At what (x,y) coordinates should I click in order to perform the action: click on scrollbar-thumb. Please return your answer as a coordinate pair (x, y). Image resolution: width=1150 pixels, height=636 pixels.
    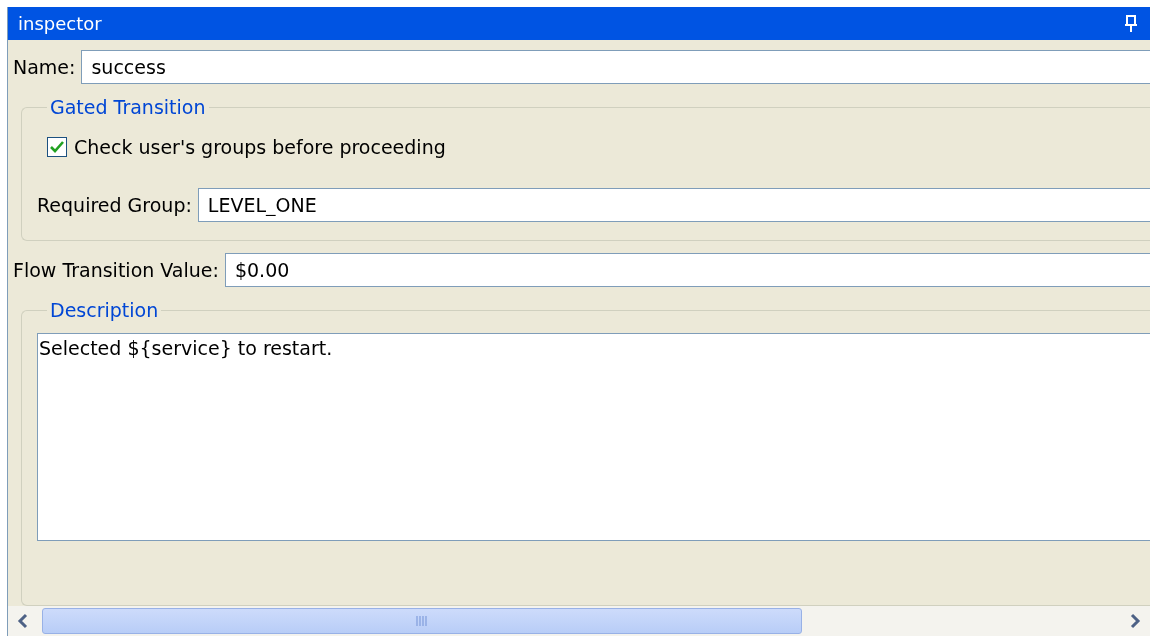
    Looking at the image, I should click on (422, 621).